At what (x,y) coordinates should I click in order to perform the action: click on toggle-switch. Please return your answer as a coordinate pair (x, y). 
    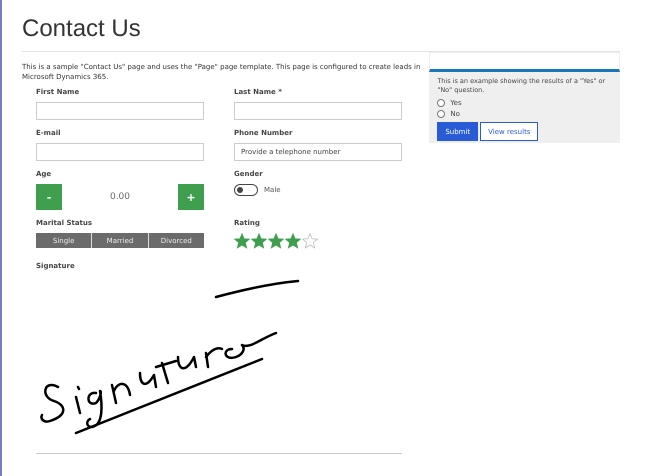
    Looking at the image, I should click on (246, 190).